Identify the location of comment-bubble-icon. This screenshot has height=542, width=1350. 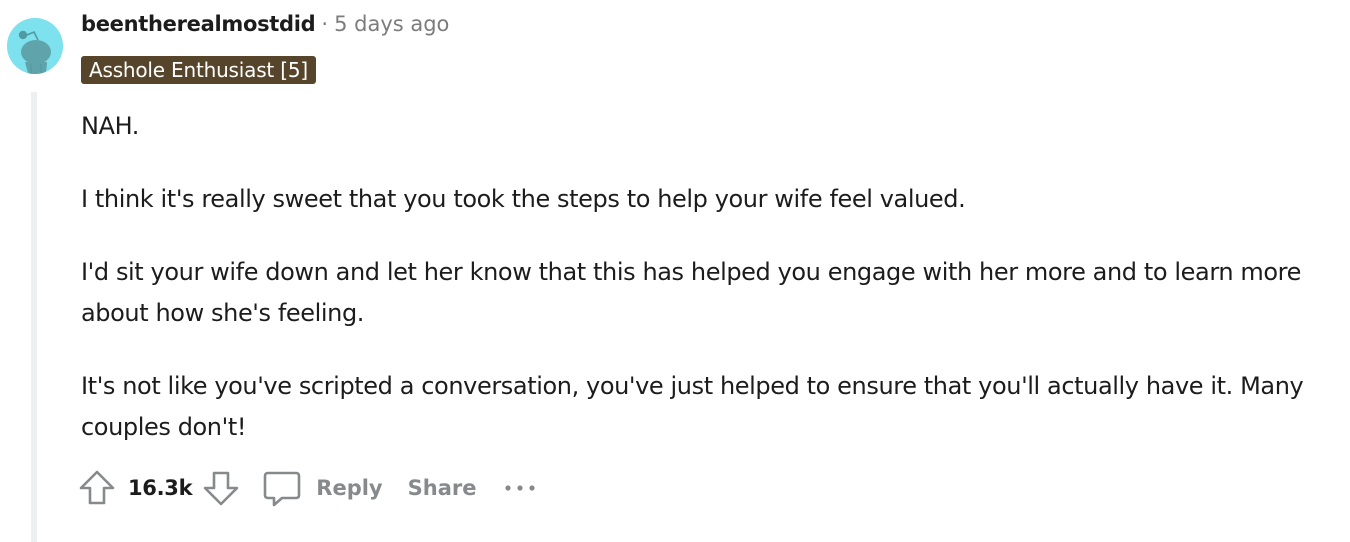
(282, 489).